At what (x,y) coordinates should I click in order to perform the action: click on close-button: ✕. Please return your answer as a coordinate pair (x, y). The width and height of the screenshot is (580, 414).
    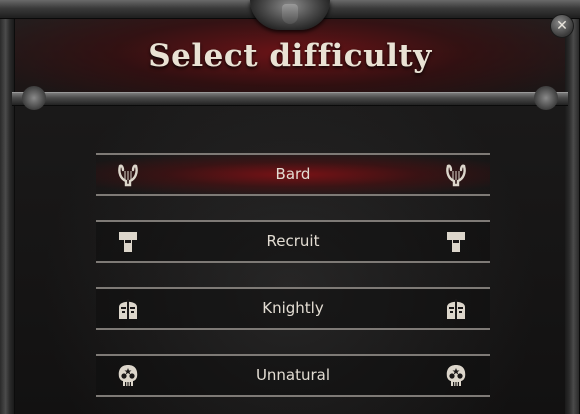
    Looking at the image, I should click on (562, 26).